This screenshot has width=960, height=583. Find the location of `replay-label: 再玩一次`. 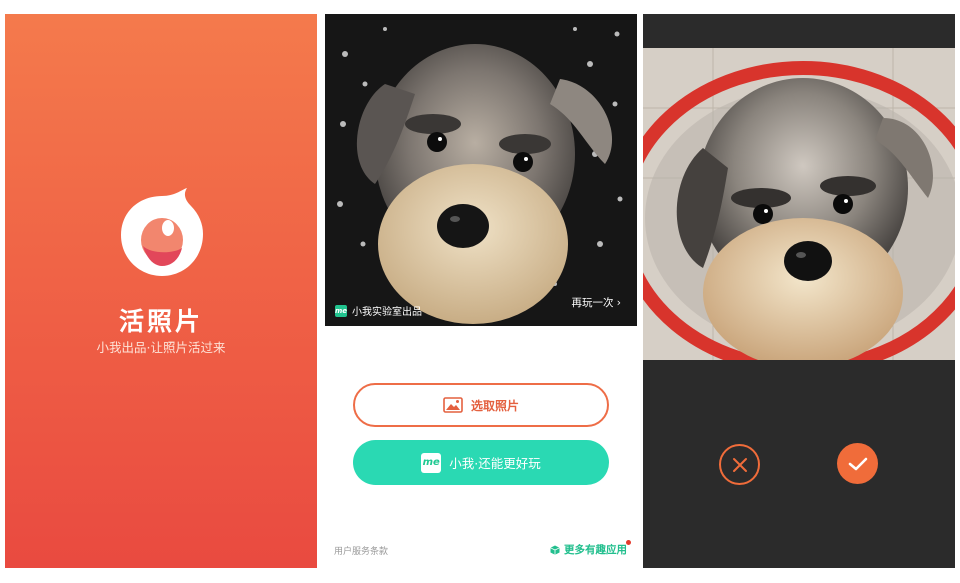

replay-label: 再玩一次 is located at coordinates (592, 303).